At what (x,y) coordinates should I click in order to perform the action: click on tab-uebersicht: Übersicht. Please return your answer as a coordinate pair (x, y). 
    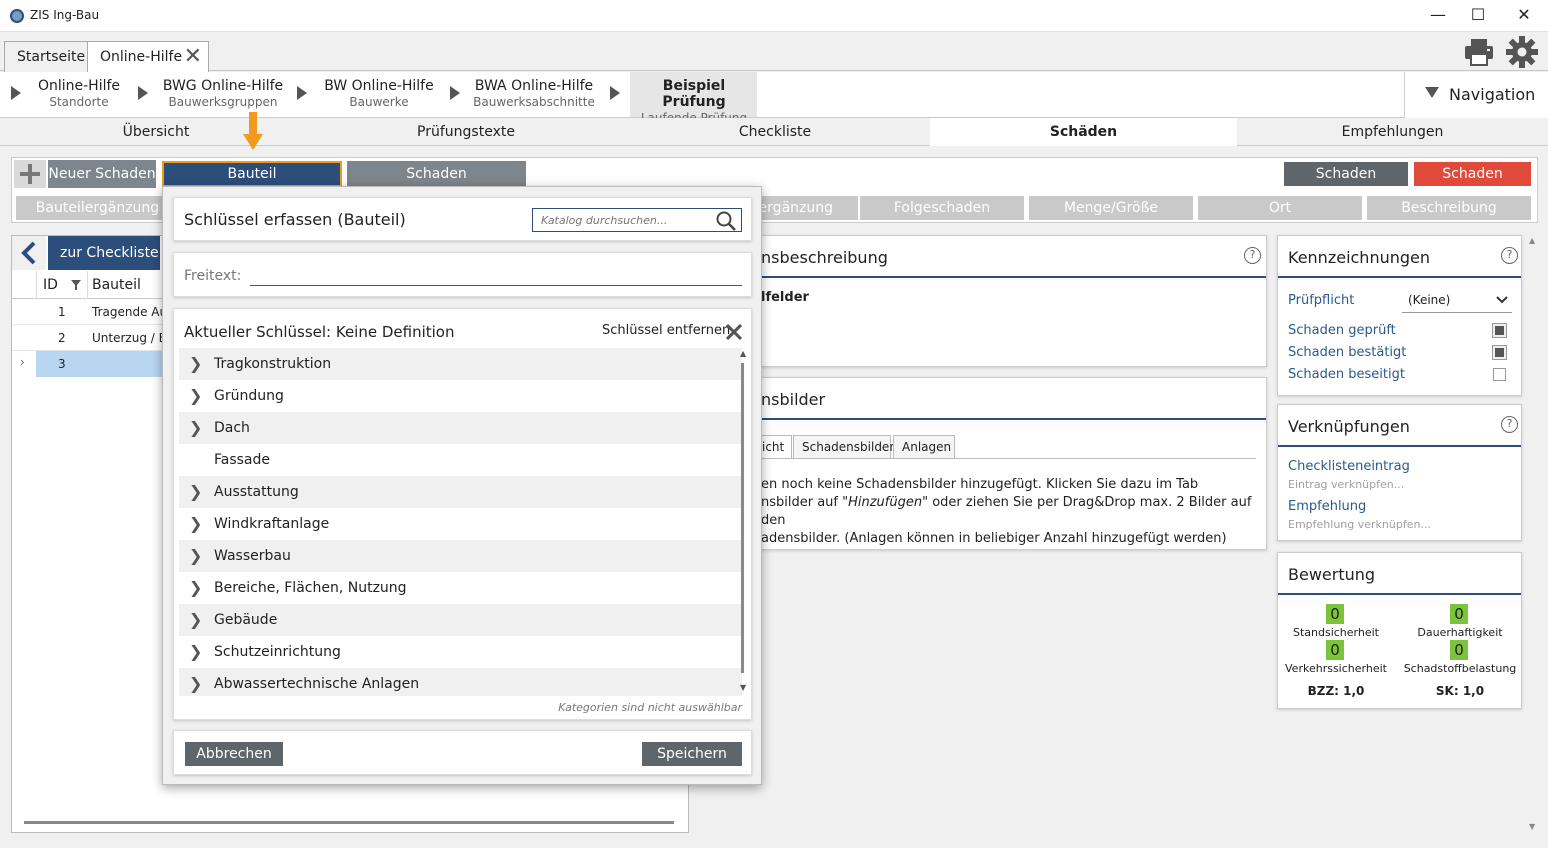
    Looking at the image, I should click on (156, 132).